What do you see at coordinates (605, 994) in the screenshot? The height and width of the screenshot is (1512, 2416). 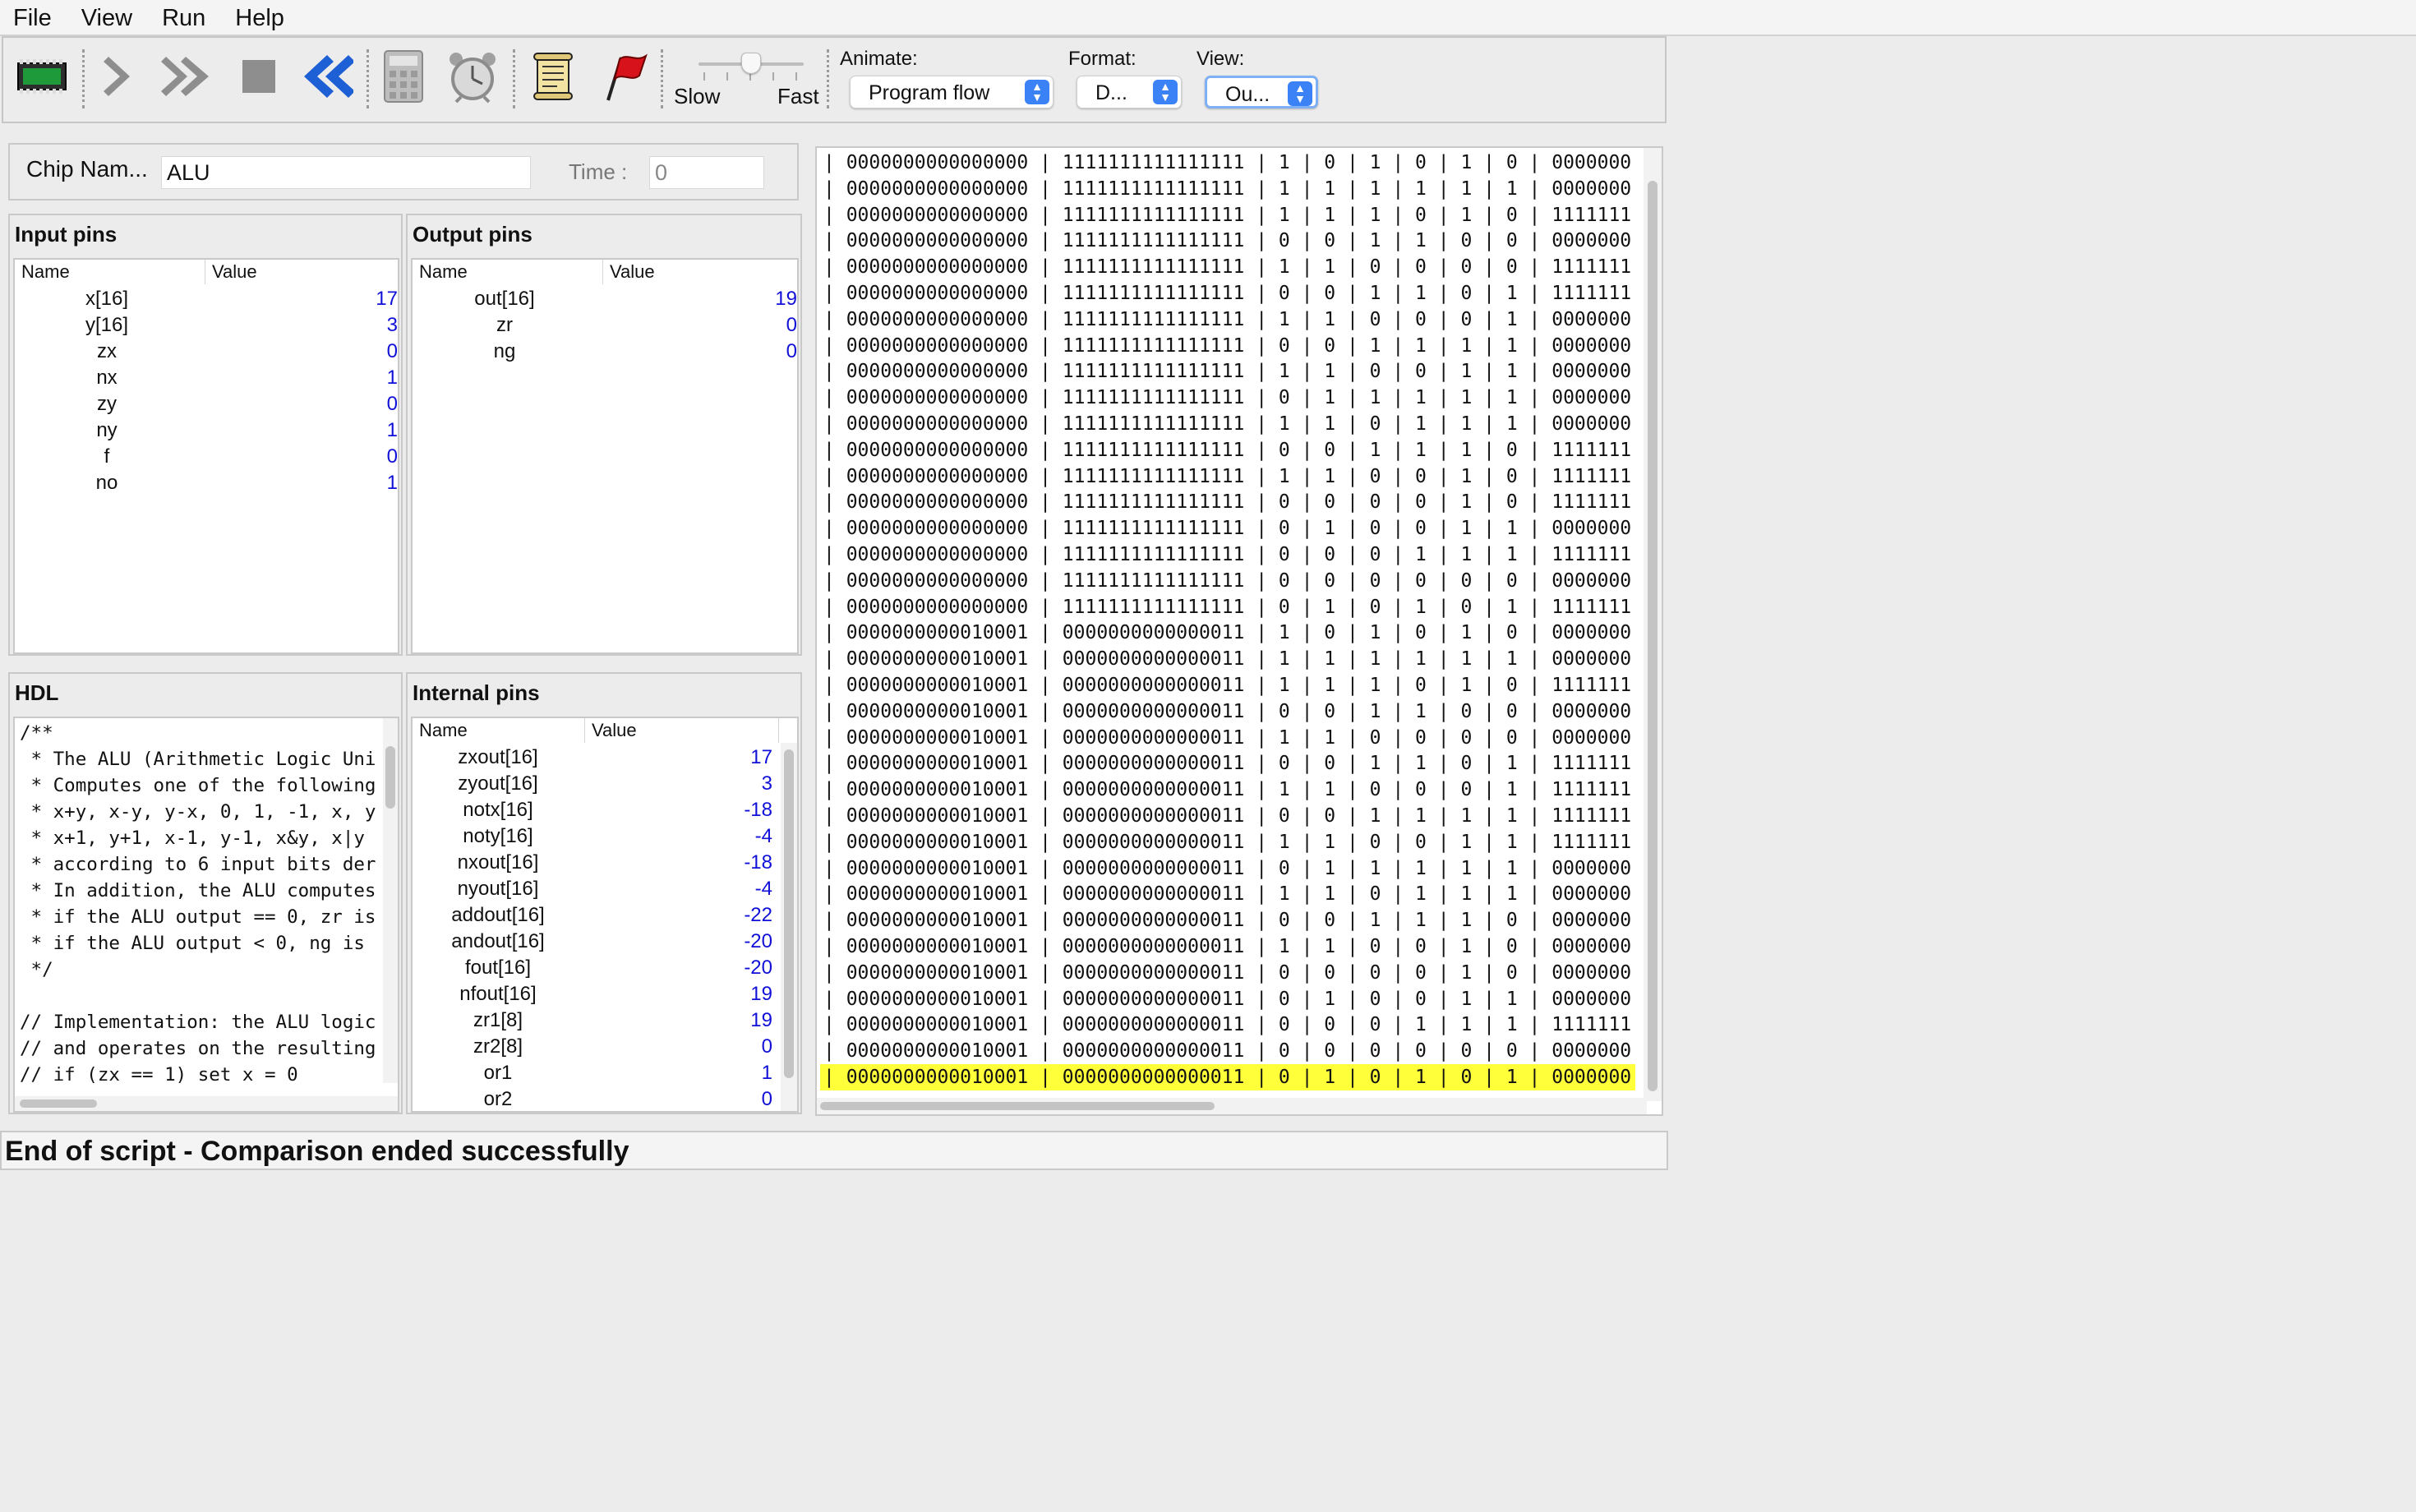 I see `pin-row: nfout[16] 19` at bounding box center [605, 994].